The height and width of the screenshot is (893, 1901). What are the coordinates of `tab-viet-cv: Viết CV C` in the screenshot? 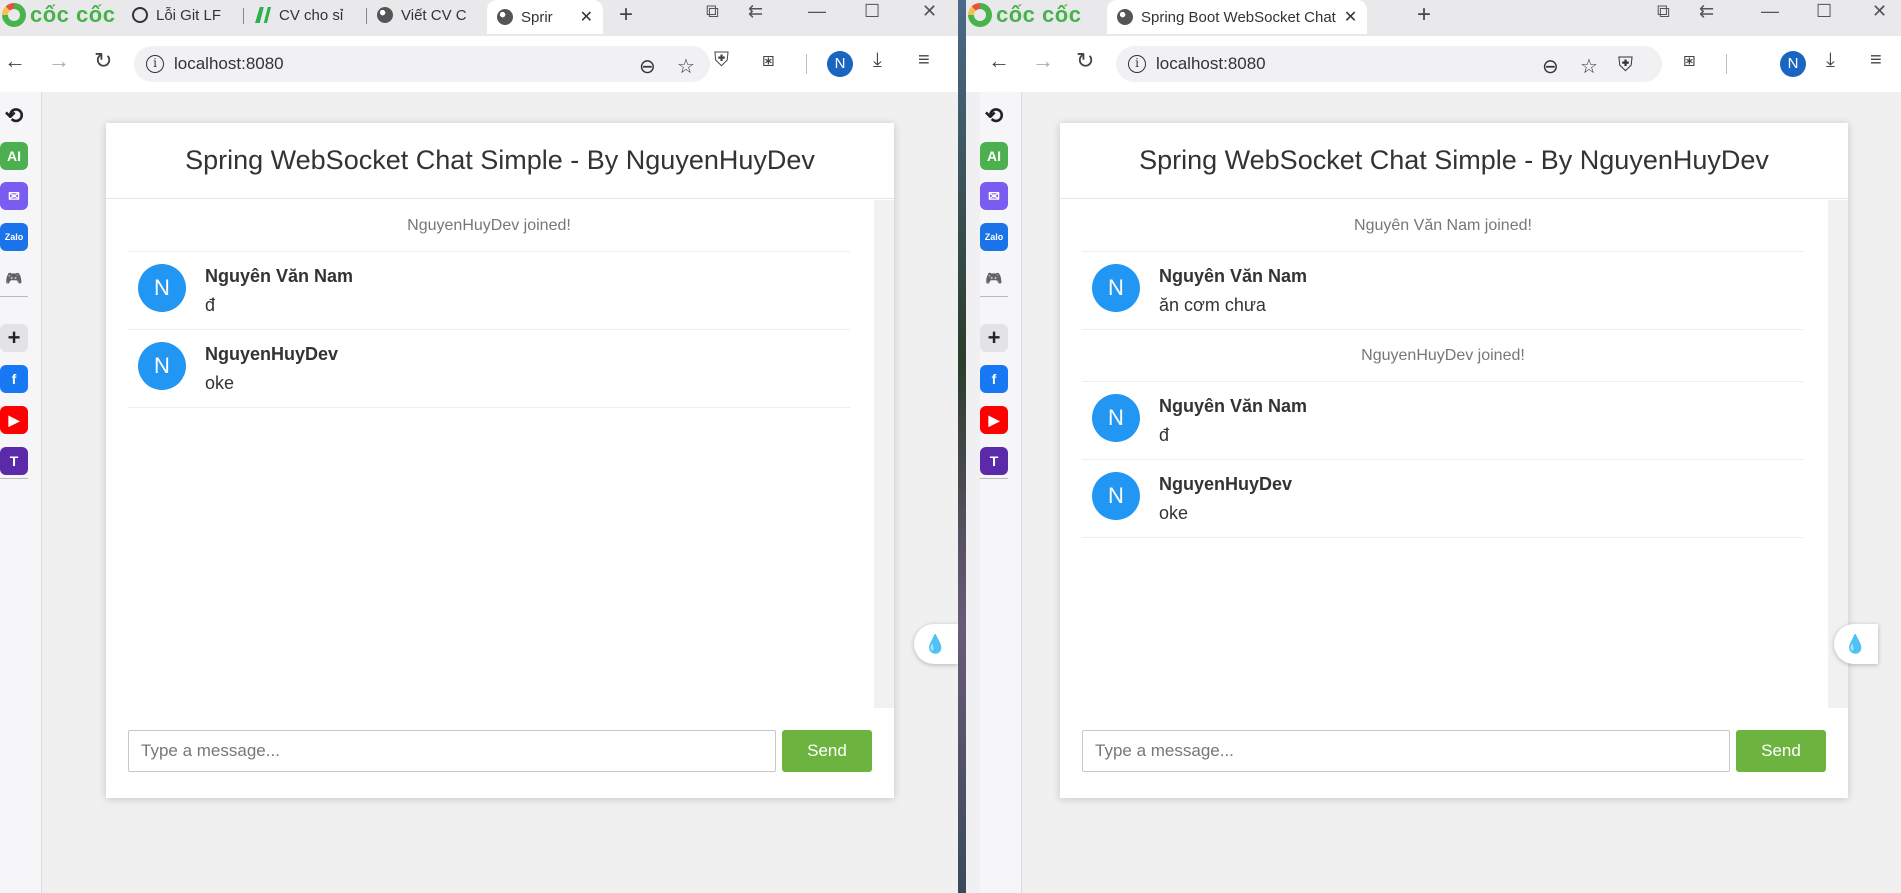 It's located at (424, 15).